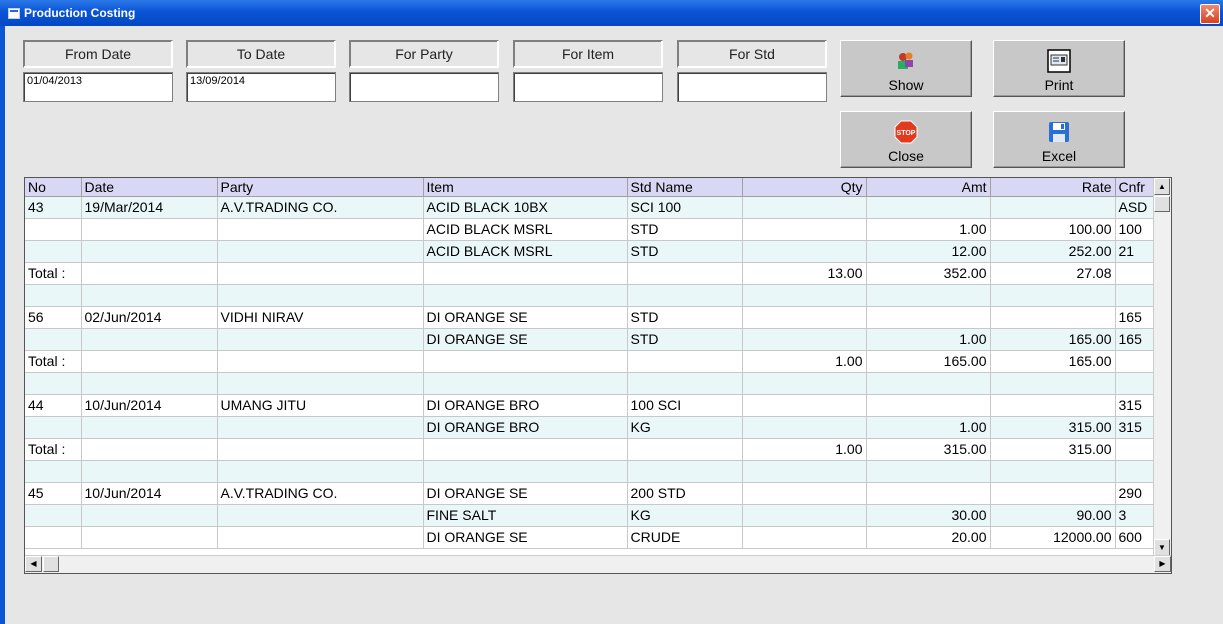 The height and width of the screenshot is (624, 1223). Describe the element at coordinates (1135, 251) in the screenshot. I see `table-cell: 21` at that location.